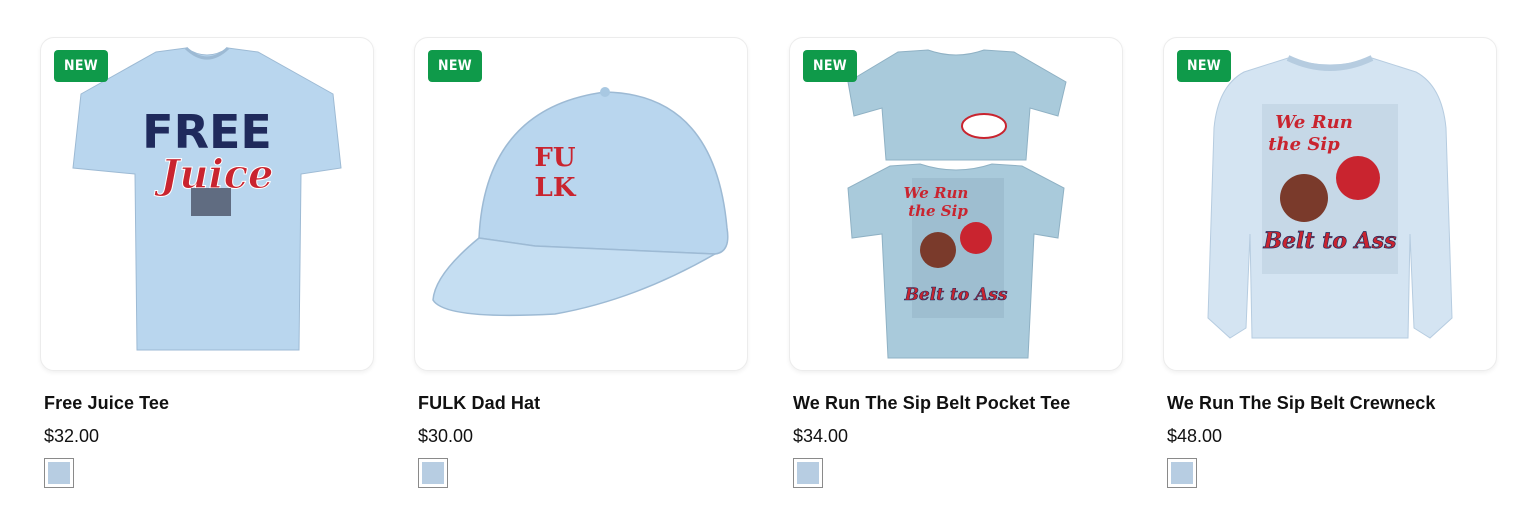 Image resolution: width=1536 pixels, height=525 pixels. Describe the element at coordinates (1330, 197) in the screenshot. I see `crewneck-image: We Run the Sip Belt to Ass` at that location.